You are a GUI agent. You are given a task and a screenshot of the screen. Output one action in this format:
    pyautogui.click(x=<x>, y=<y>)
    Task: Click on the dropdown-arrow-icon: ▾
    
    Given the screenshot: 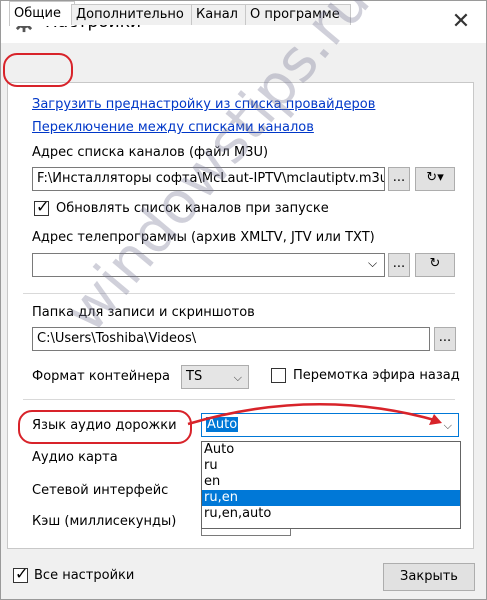 What is the action you would take?
    pyautogui.click(x=440, y=177)
    